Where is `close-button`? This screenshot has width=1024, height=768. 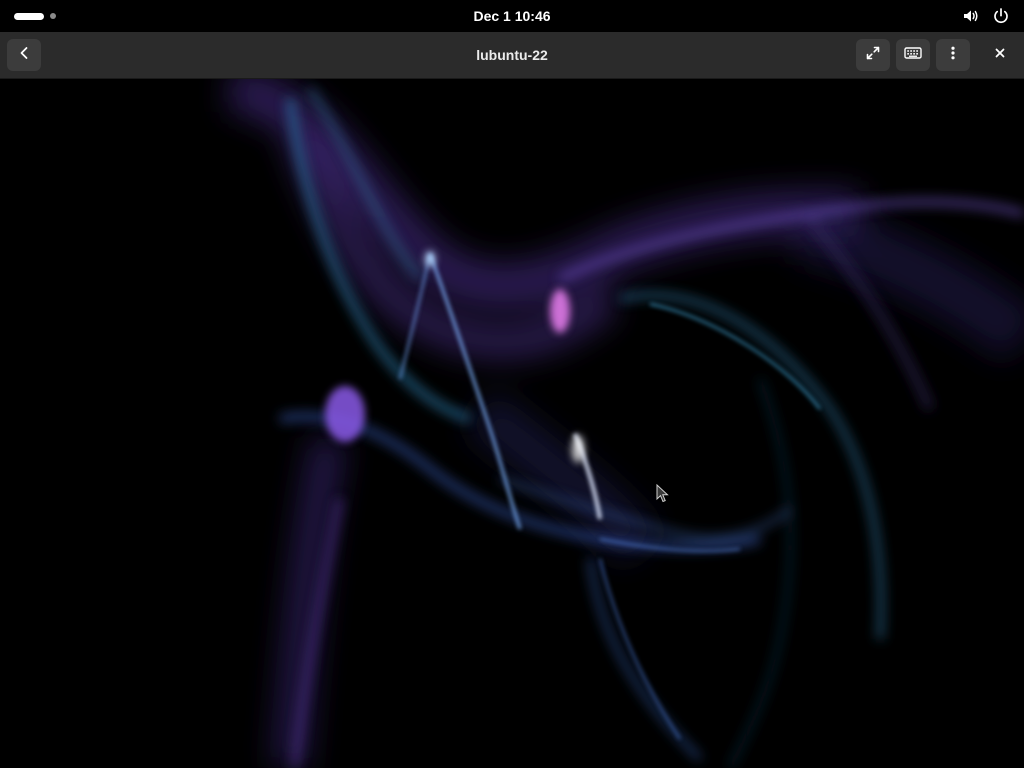
close-button is located at coordinates (1000, 55).